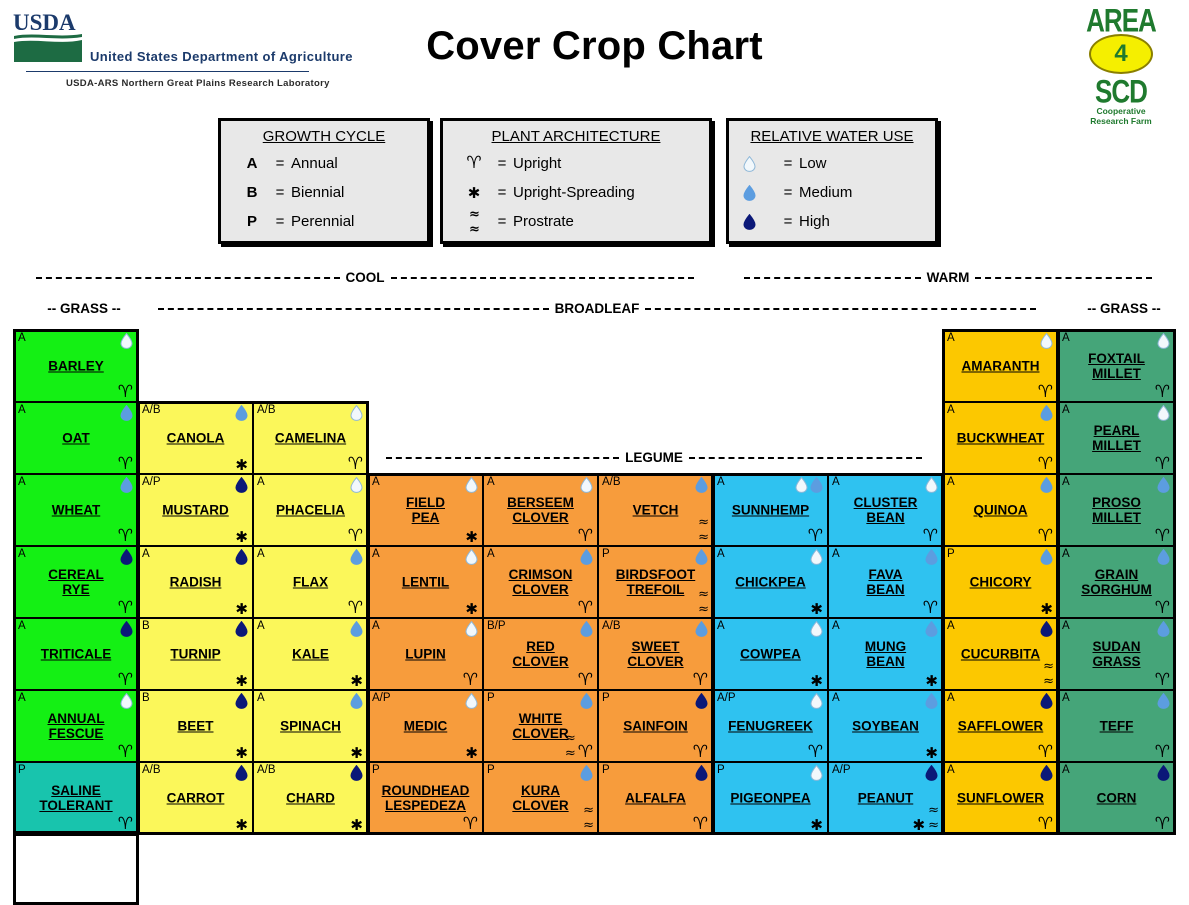 This screenshot has width=1189, height=905. What do you see at coordinates (1116, 366) in the screenshot?
I see `crop-cell: A FOXTAIL MILLET ♈` at bounding box center [1116, 366].